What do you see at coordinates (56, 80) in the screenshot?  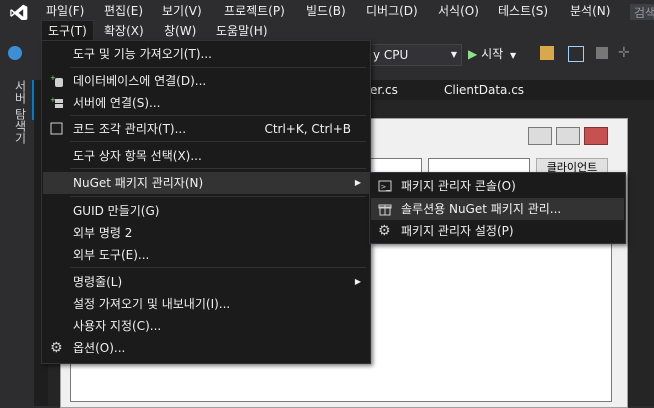 I see `database-connect-icon: +` at bounding box center [56, 80].